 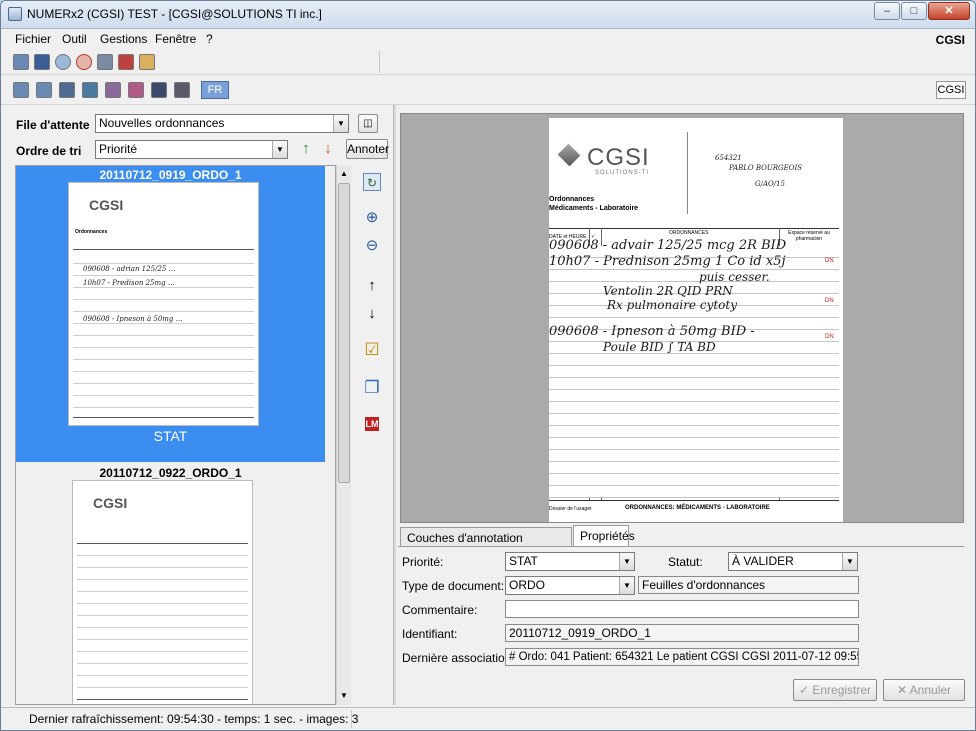 I want to click on scroll-down-icon: ▼, so click(x=344, y=695).